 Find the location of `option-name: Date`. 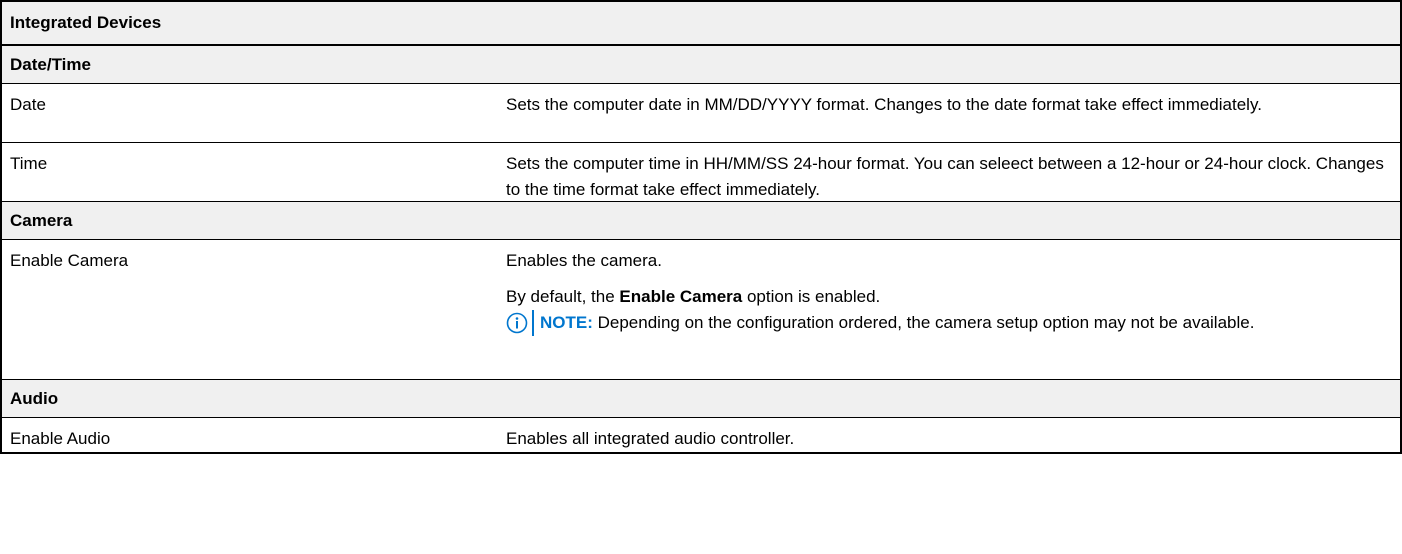

option-name: Date is located at coordinates (28, 104).